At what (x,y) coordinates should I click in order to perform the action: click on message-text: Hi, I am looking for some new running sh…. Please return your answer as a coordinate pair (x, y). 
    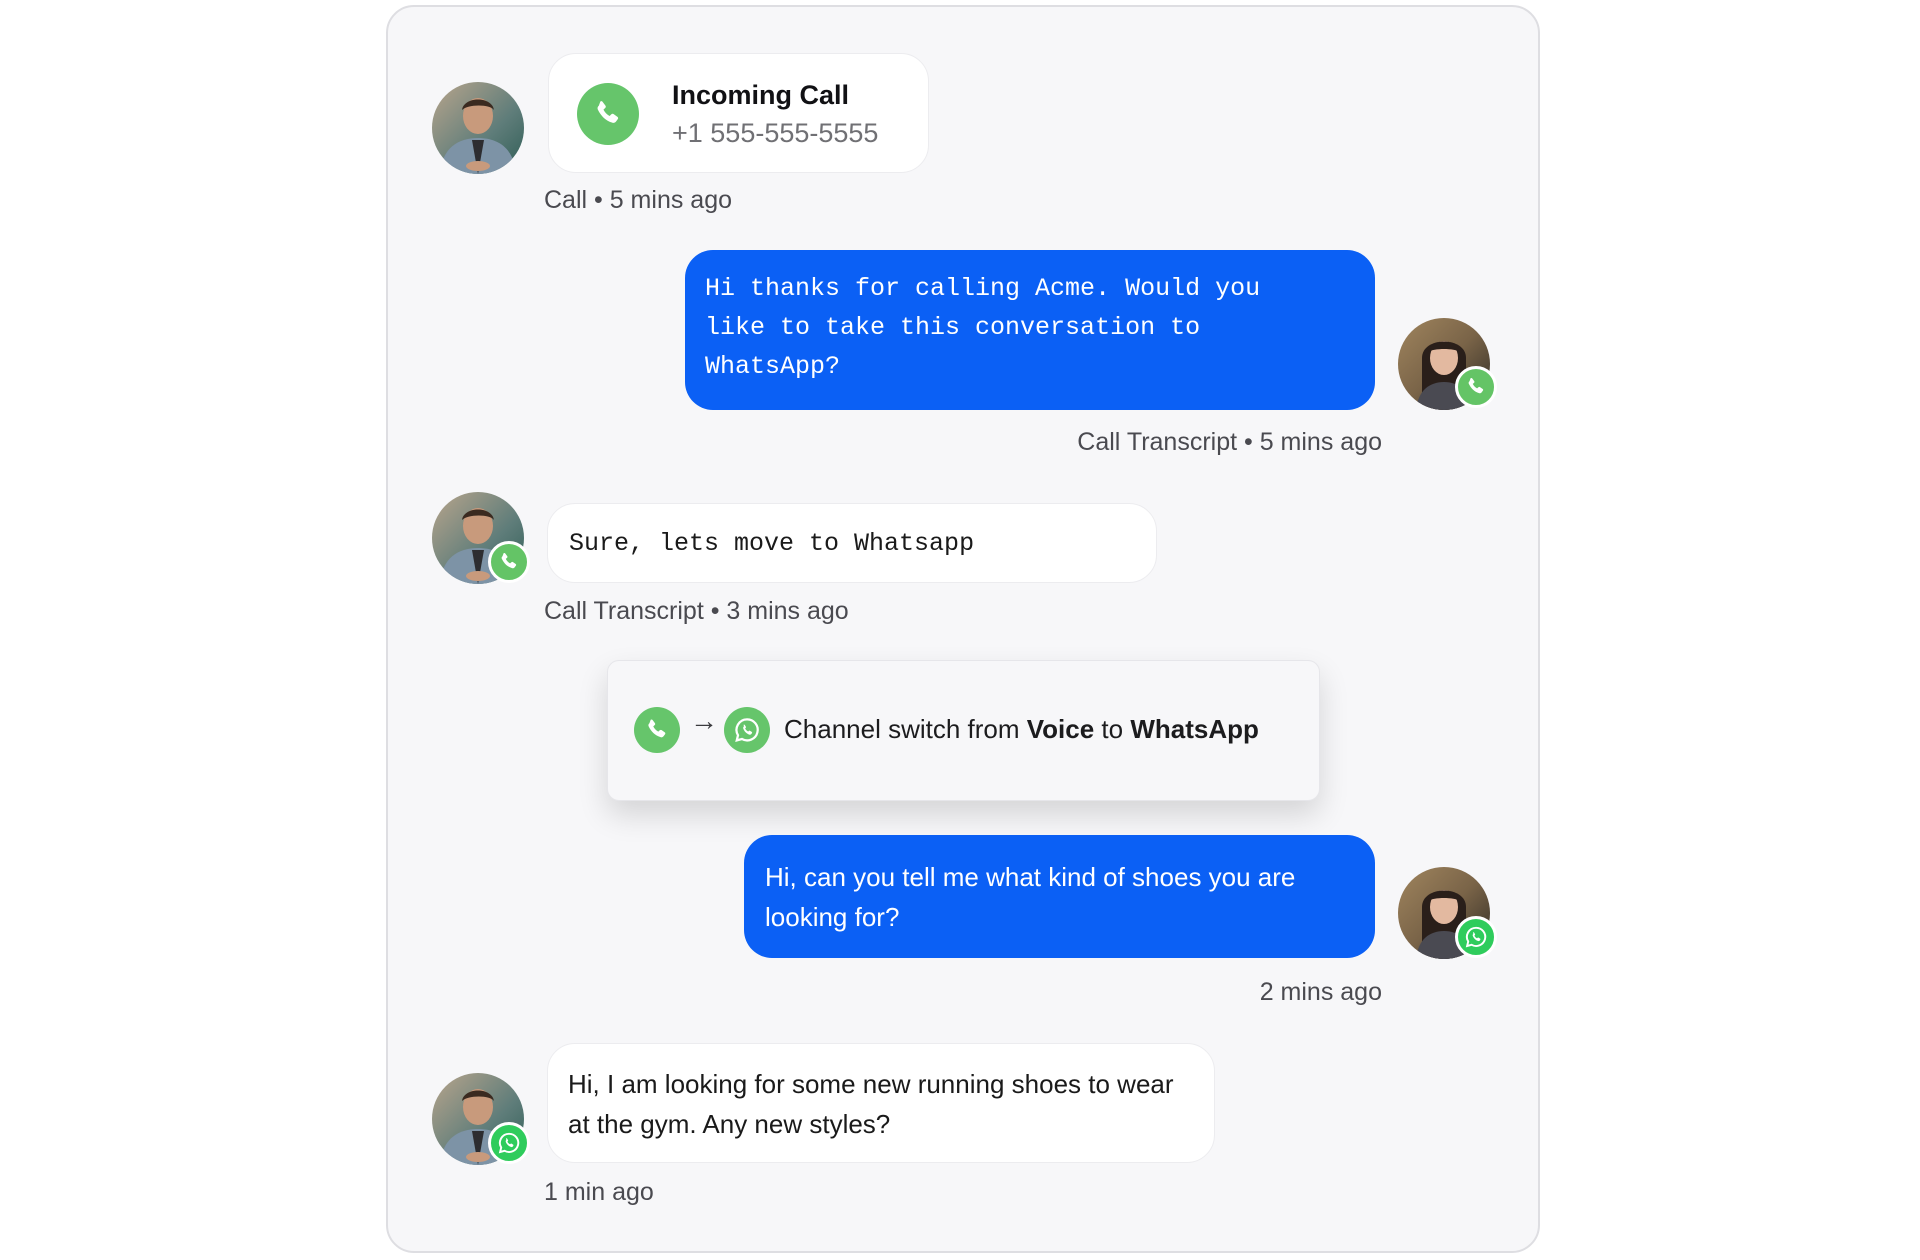
    Looking at the image, I should click on (871, 1104).